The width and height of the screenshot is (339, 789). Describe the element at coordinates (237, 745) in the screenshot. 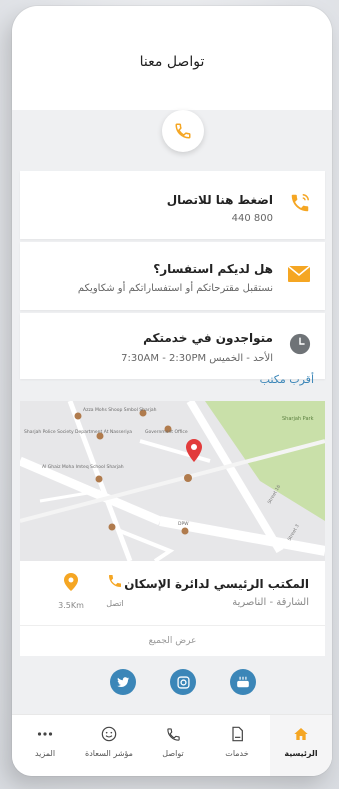

I see `tab-services: خدمات` at that location.